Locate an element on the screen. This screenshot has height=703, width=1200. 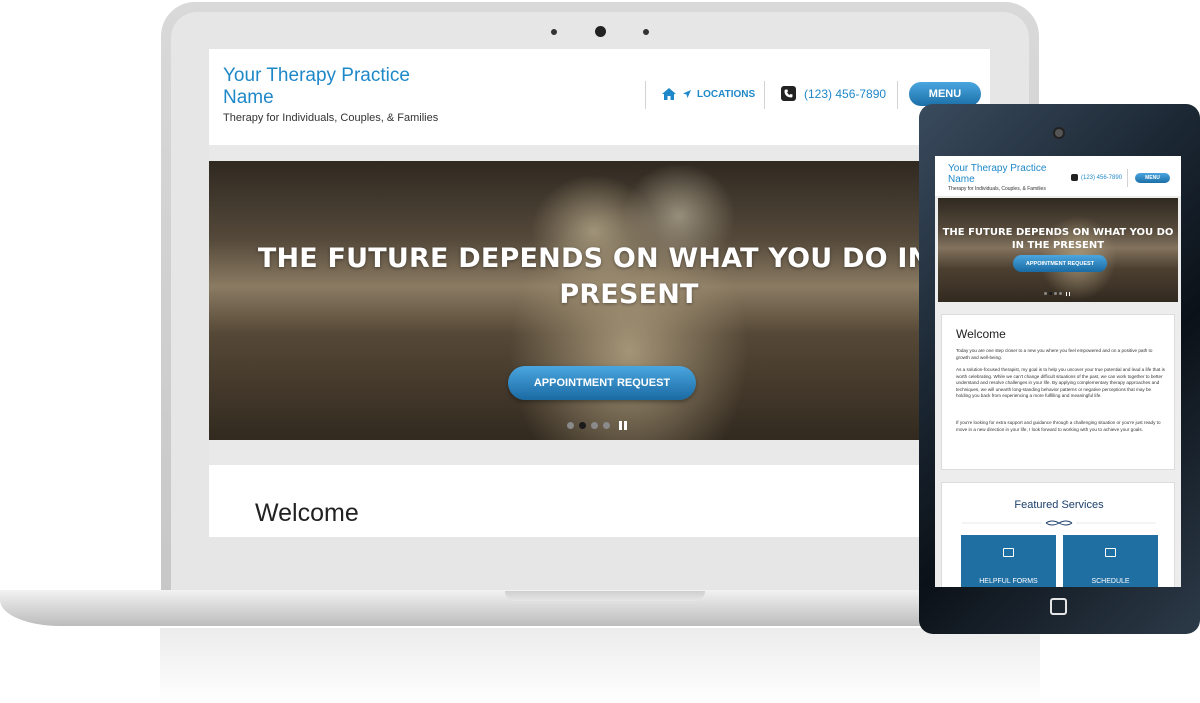
featured-services-section: Featured Services HELPFUL FORMS SCHEDULE is located at coordinates (1058, 534).